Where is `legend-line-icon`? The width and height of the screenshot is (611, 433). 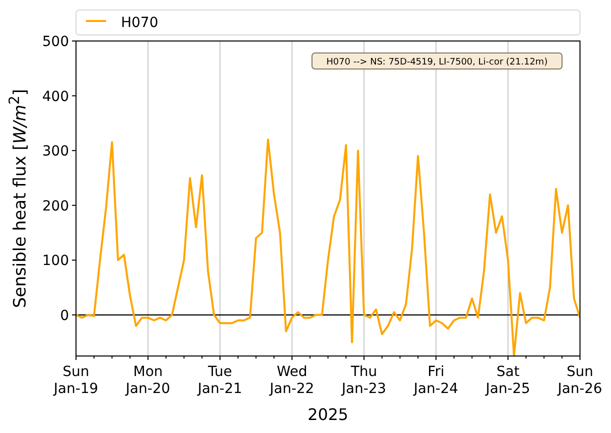
legend-line-icon is located at coordinates (96, 21).